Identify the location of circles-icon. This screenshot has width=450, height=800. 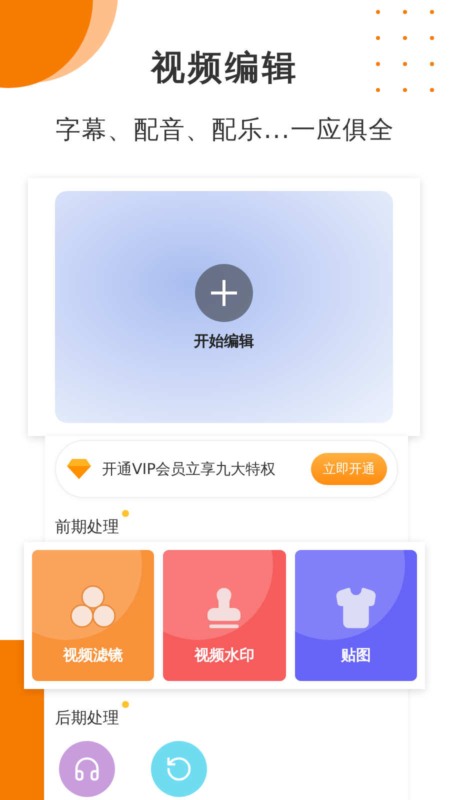
(93, 607).